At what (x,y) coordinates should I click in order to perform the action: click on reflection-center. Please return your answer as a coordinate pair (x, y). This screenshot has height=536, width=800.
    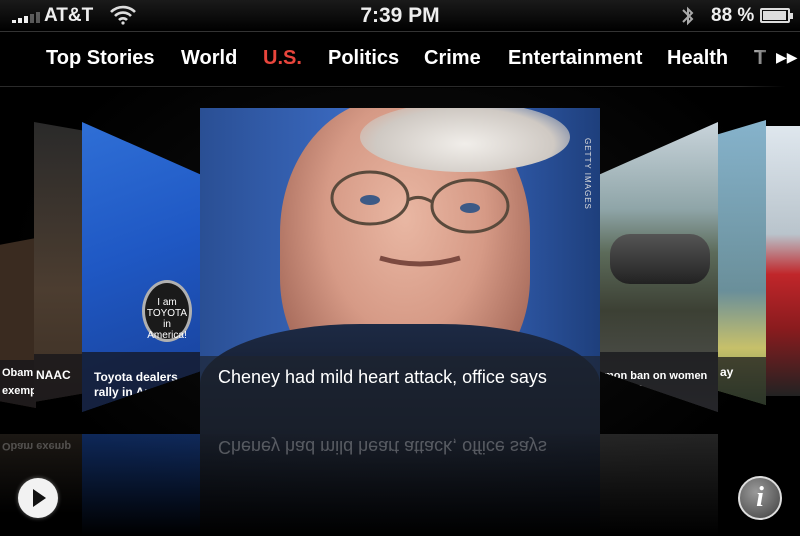
    Looking at the image, I should click on (400, 485).